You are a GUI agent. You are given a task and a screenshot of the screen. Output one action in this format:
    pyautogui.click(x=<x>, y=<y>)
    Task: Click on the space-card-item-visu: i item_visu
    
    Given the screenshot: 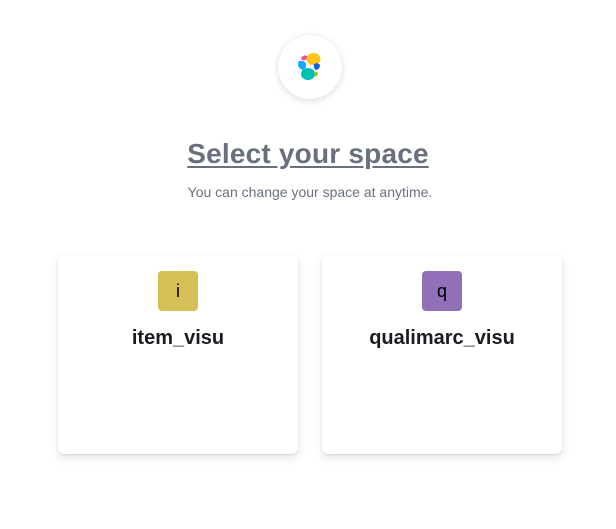 What is the action you would take?
    pyautogui.click(x=178, y=354)
    